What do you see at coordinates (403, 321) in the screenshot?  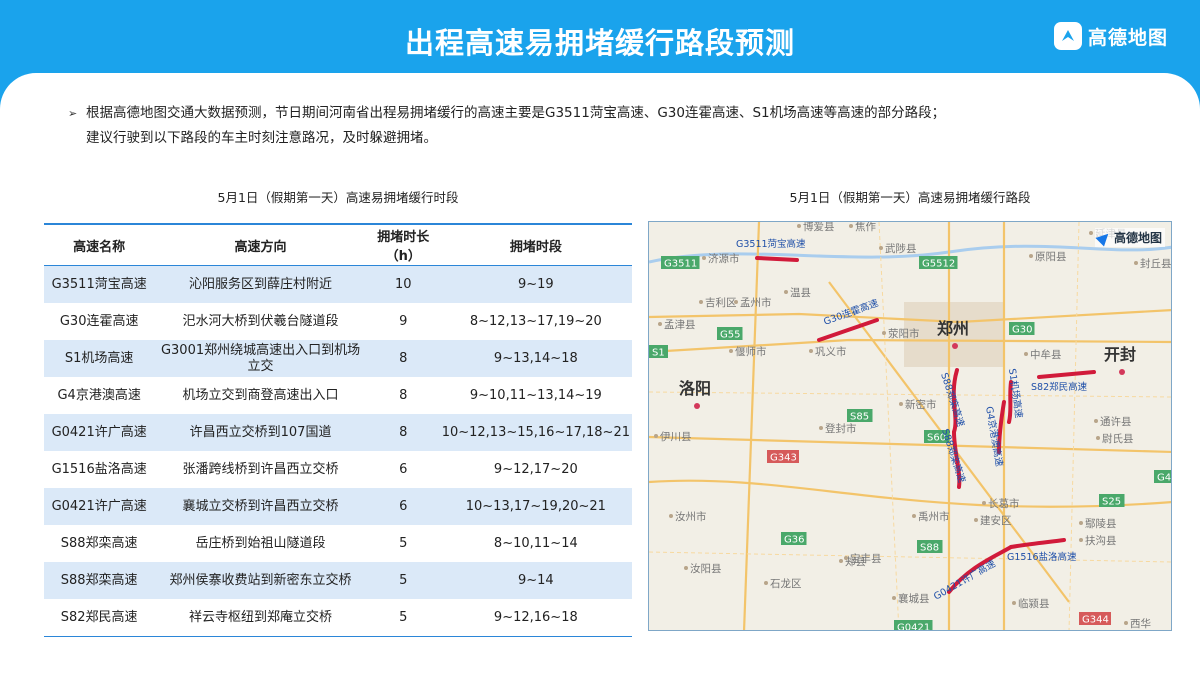 I see `cell-duration: 9` at bounding box center [403, 321].